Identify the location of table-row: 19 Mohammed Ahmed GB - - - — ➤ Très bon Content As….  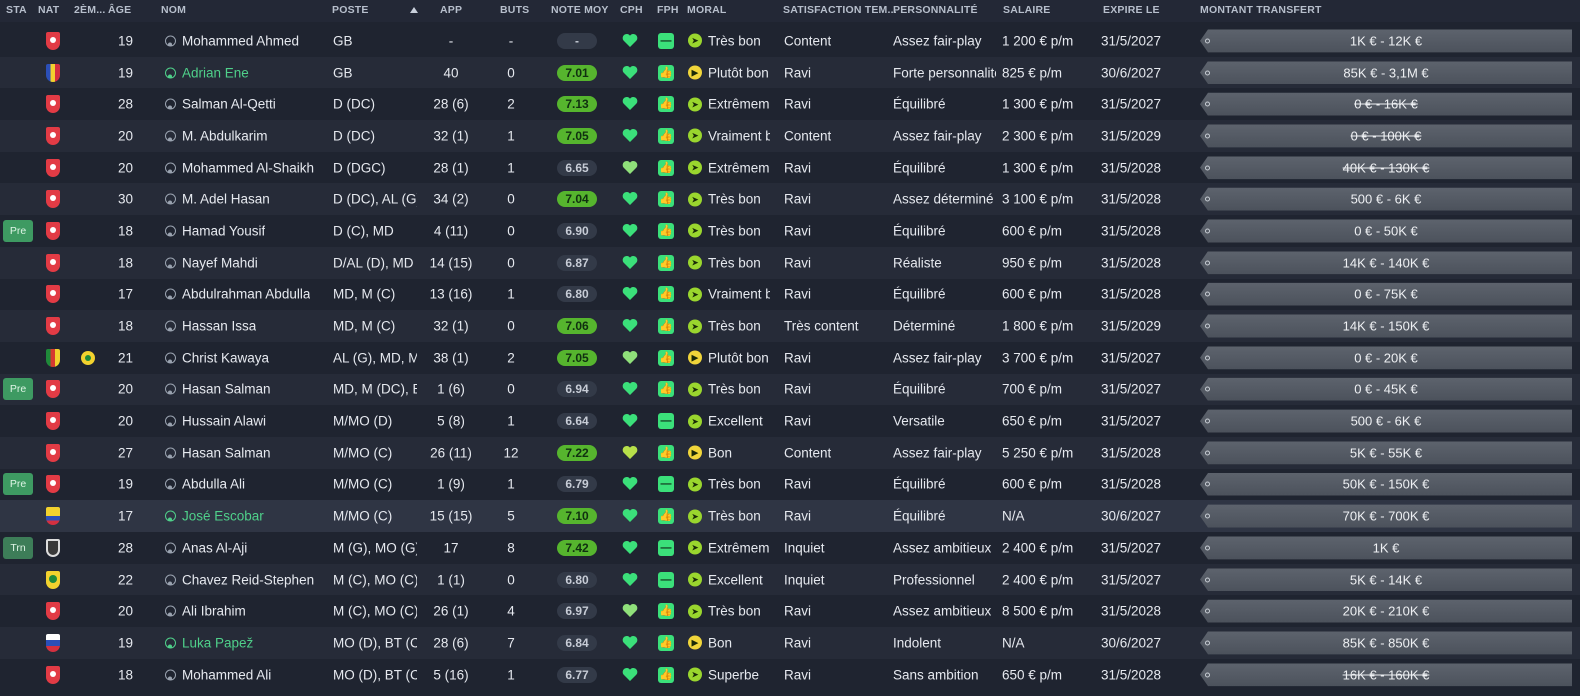
(790, 41).